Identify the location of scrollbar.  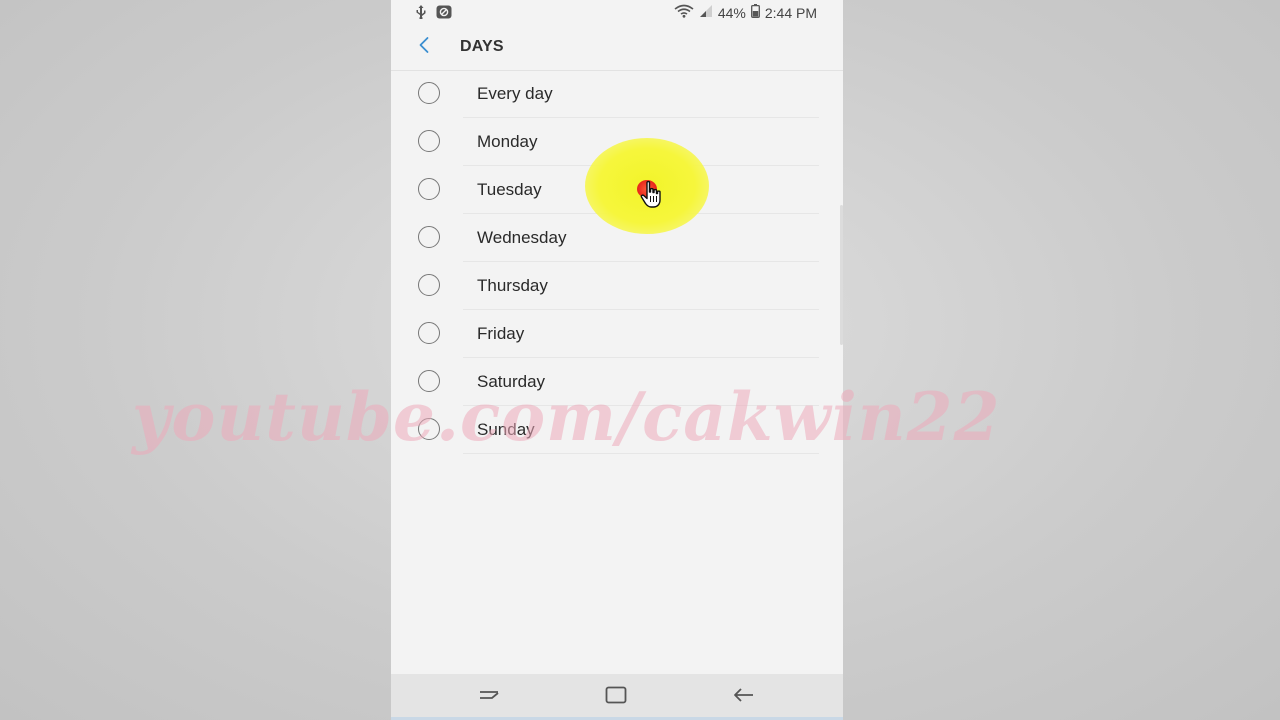
(841, 275).